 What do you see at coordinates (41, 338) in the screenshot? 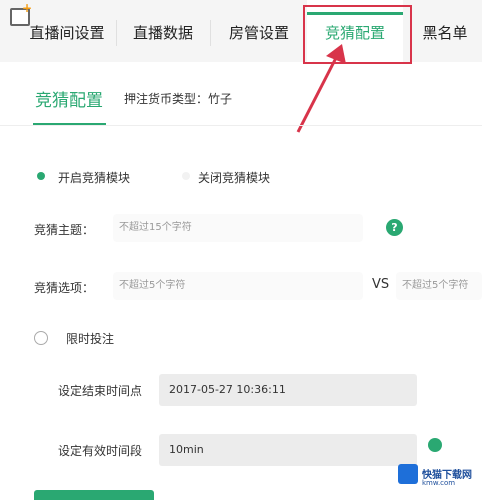
I see `timelimit-checkbox` at bounding box center [41, 338].